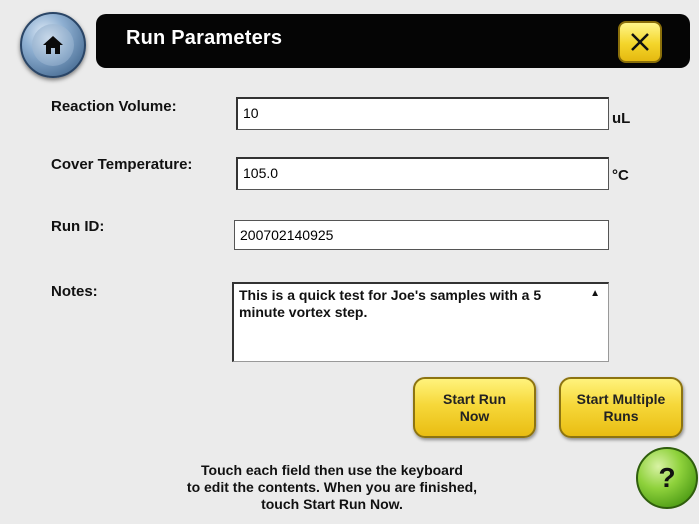 The width and height of the screenshot is (699, 524). I want to click on close-icon, so click(640, 42).